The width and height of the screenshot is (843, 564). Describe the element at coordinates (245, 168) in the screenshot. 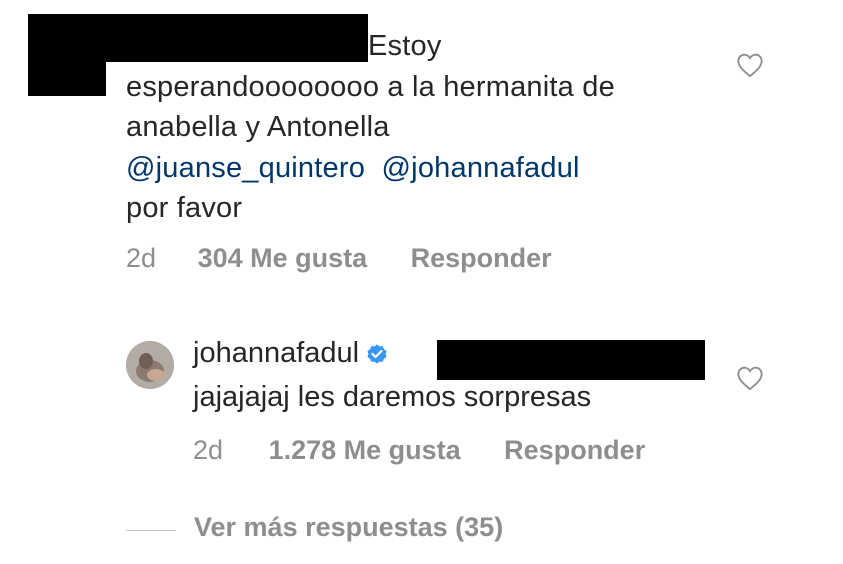

I see `mention-juanse-quintero: @juanse_quintero` at that location.